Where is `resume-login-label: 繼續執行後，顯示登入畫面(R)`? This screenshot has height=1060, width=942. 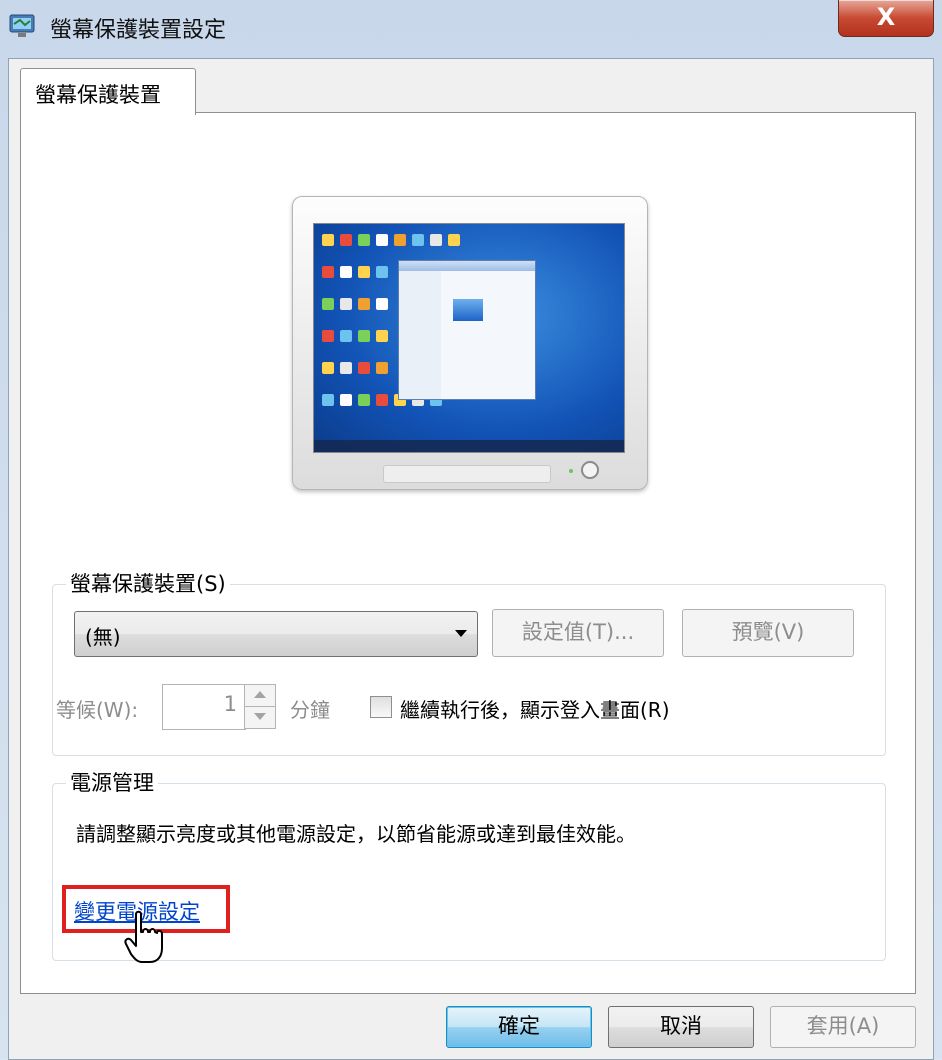
resume-login-label: 繼續執行後，顯示登入畫面(R) is located at coordinates (535, 710).